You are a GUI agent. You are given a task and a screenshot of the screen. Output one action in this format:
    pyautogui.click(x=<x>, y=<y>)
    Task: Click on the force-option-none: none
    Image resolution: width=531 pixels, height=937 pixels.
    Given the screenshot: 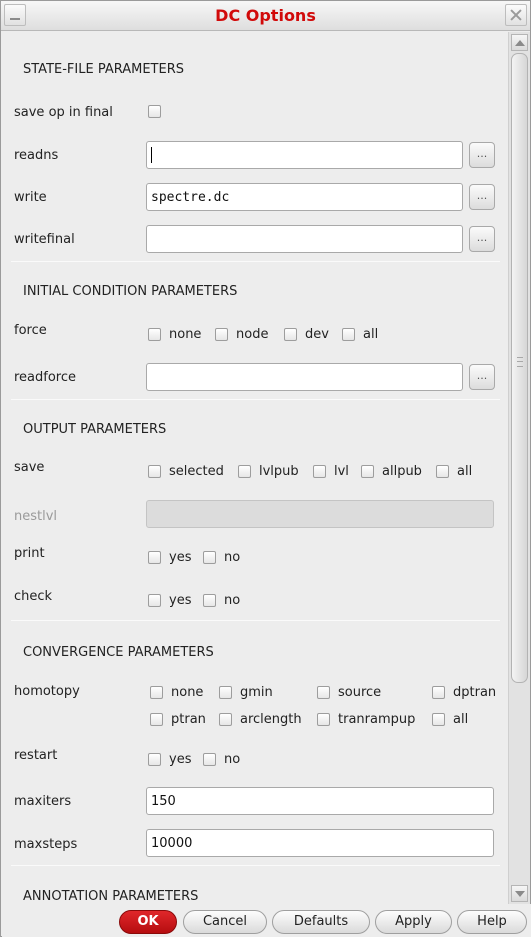 What is the action you would take?
    pyautogui.click(x=174, y=334)
    